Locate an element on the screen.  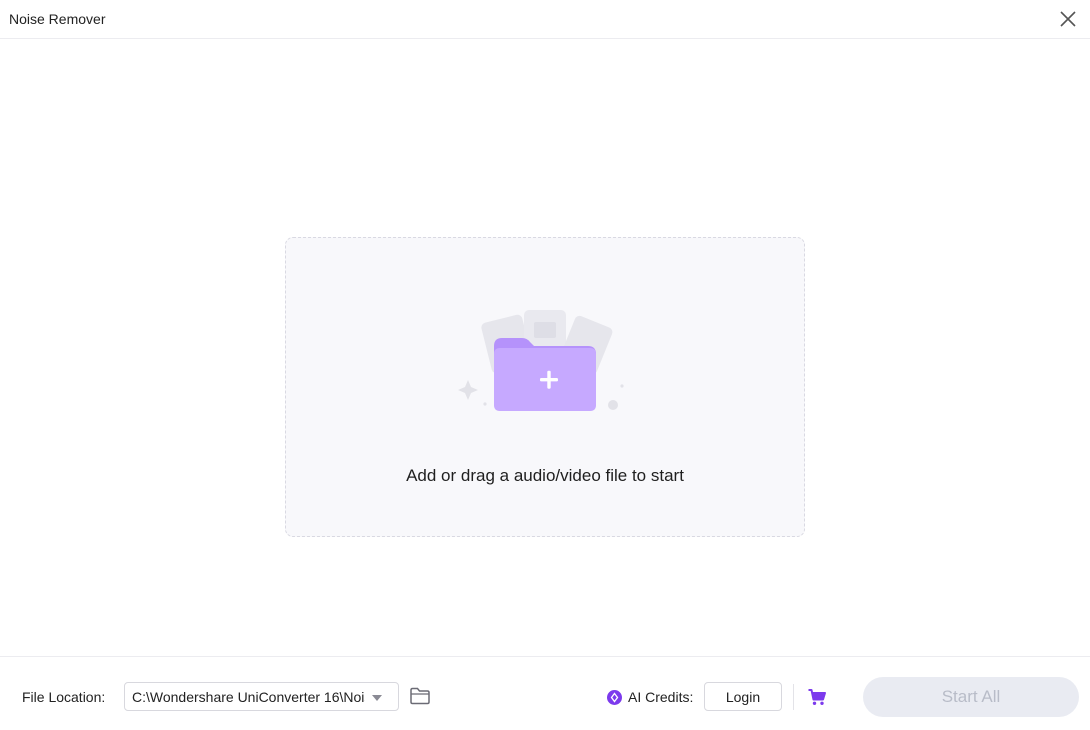
footer-divider is located at coordinates (793, 697).